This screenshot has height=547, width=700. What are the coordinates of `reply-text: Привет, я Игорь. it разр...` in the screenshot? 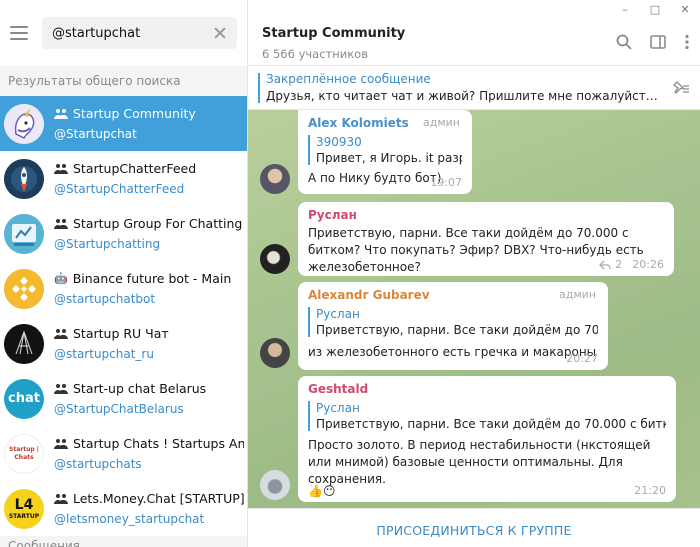 It's located at (389, 158).